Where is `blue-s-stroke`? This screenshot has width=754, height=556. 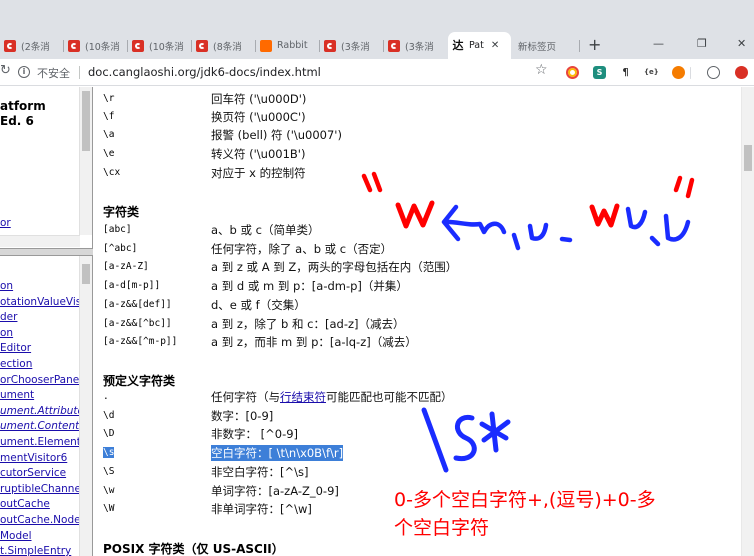
blue-s-stroke is located at coordinates (465, 438).